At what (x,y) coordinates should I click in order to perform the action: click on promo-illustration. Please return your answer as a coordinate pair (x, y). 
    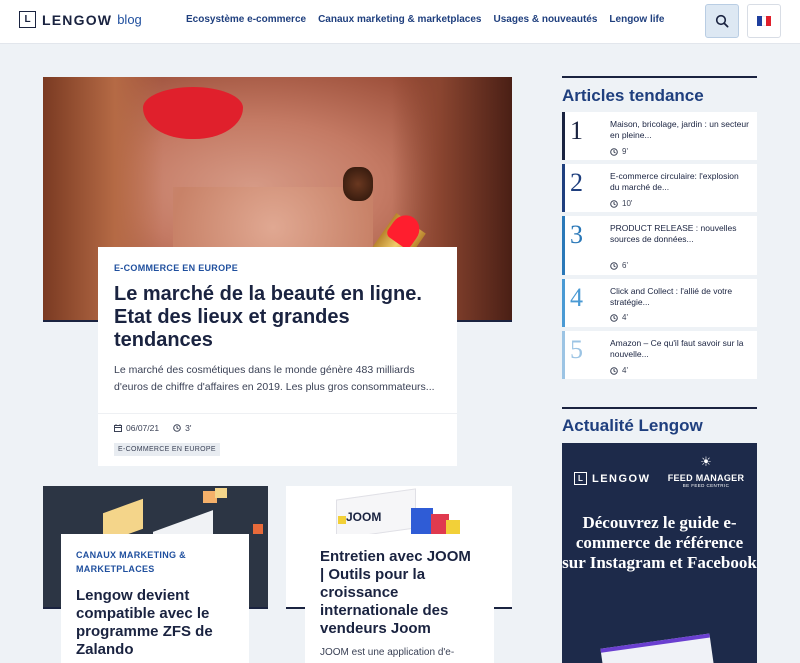
    Looking at the image, I should click on (657, 648).